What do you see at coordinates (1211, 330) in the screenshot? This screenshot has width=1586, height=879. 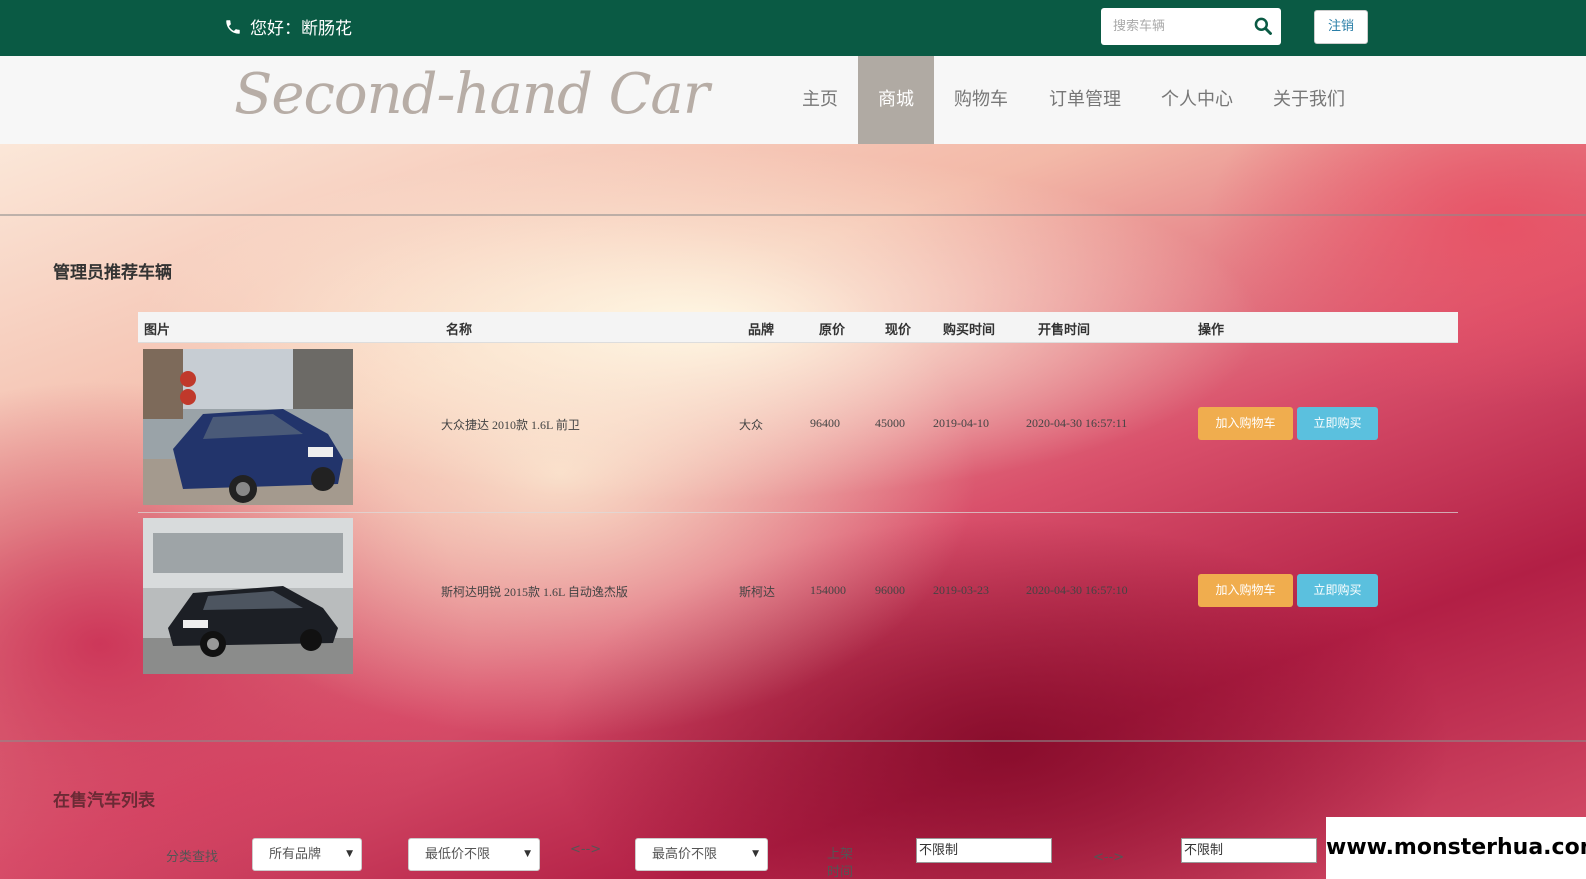 I see `col-actions: 操作` at bounding box center [1211, 330].